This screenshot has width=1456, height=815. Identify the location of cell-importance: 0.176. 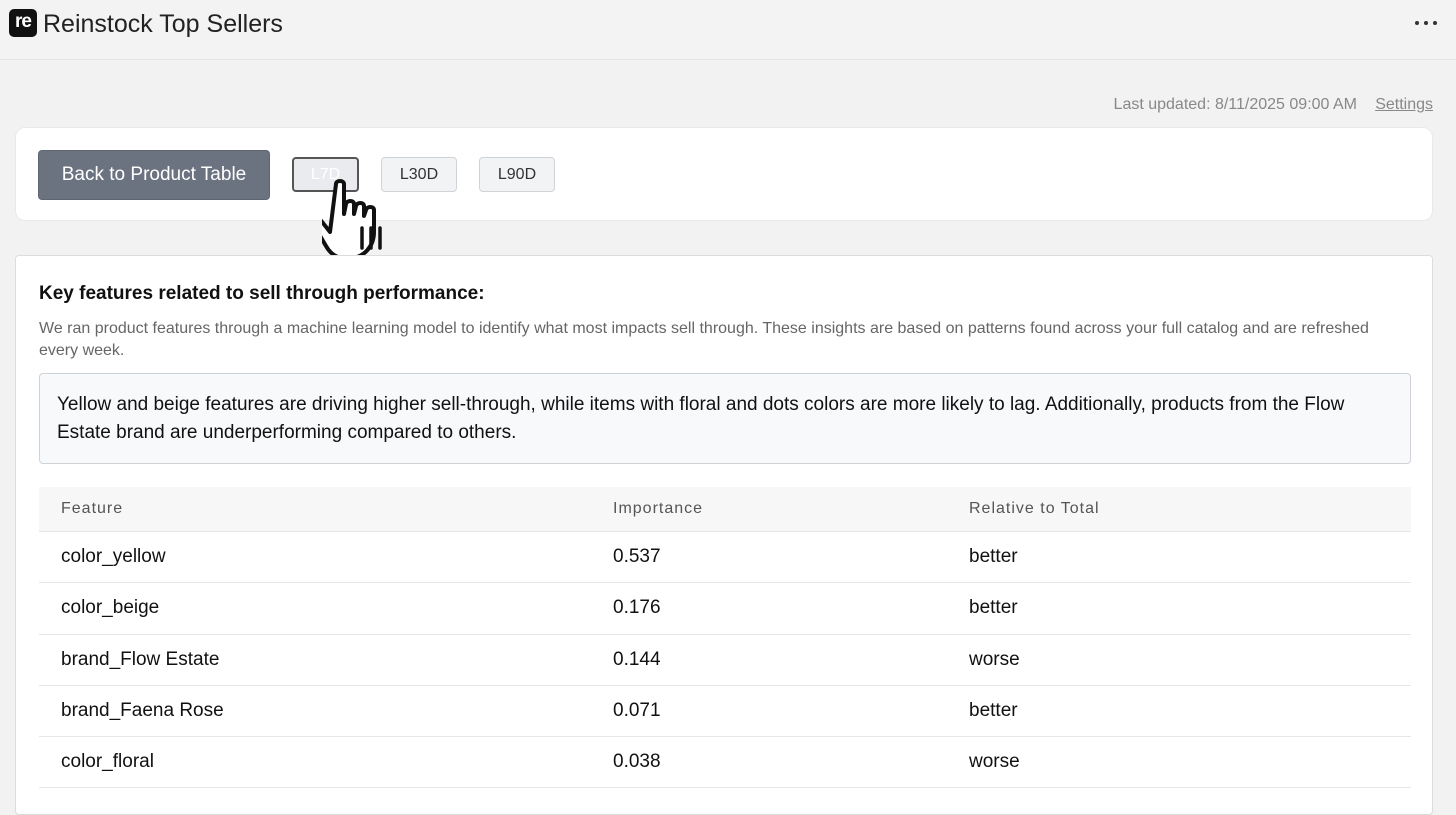
(637, 608).